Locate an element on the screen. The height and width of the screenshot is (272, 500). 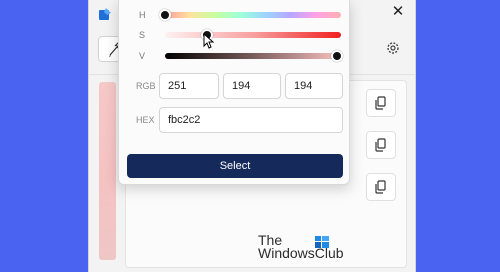
rgb-label: RGB is located at coordinates (146, 86).